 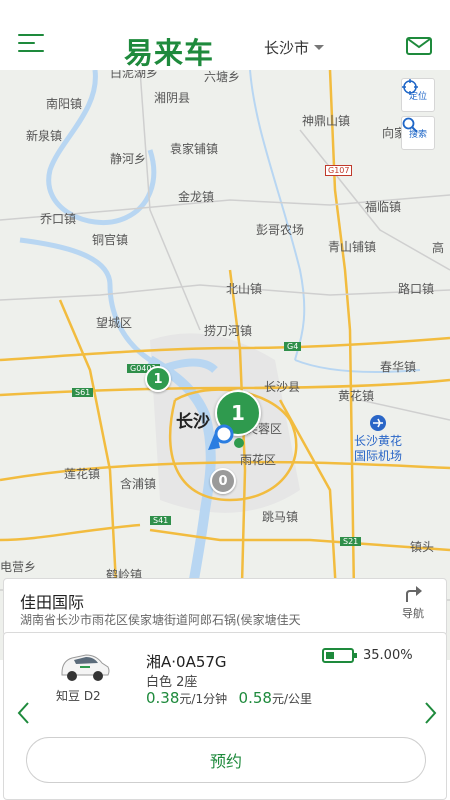 I want to click on highway-shield: G4, so click(x=293, y=346).